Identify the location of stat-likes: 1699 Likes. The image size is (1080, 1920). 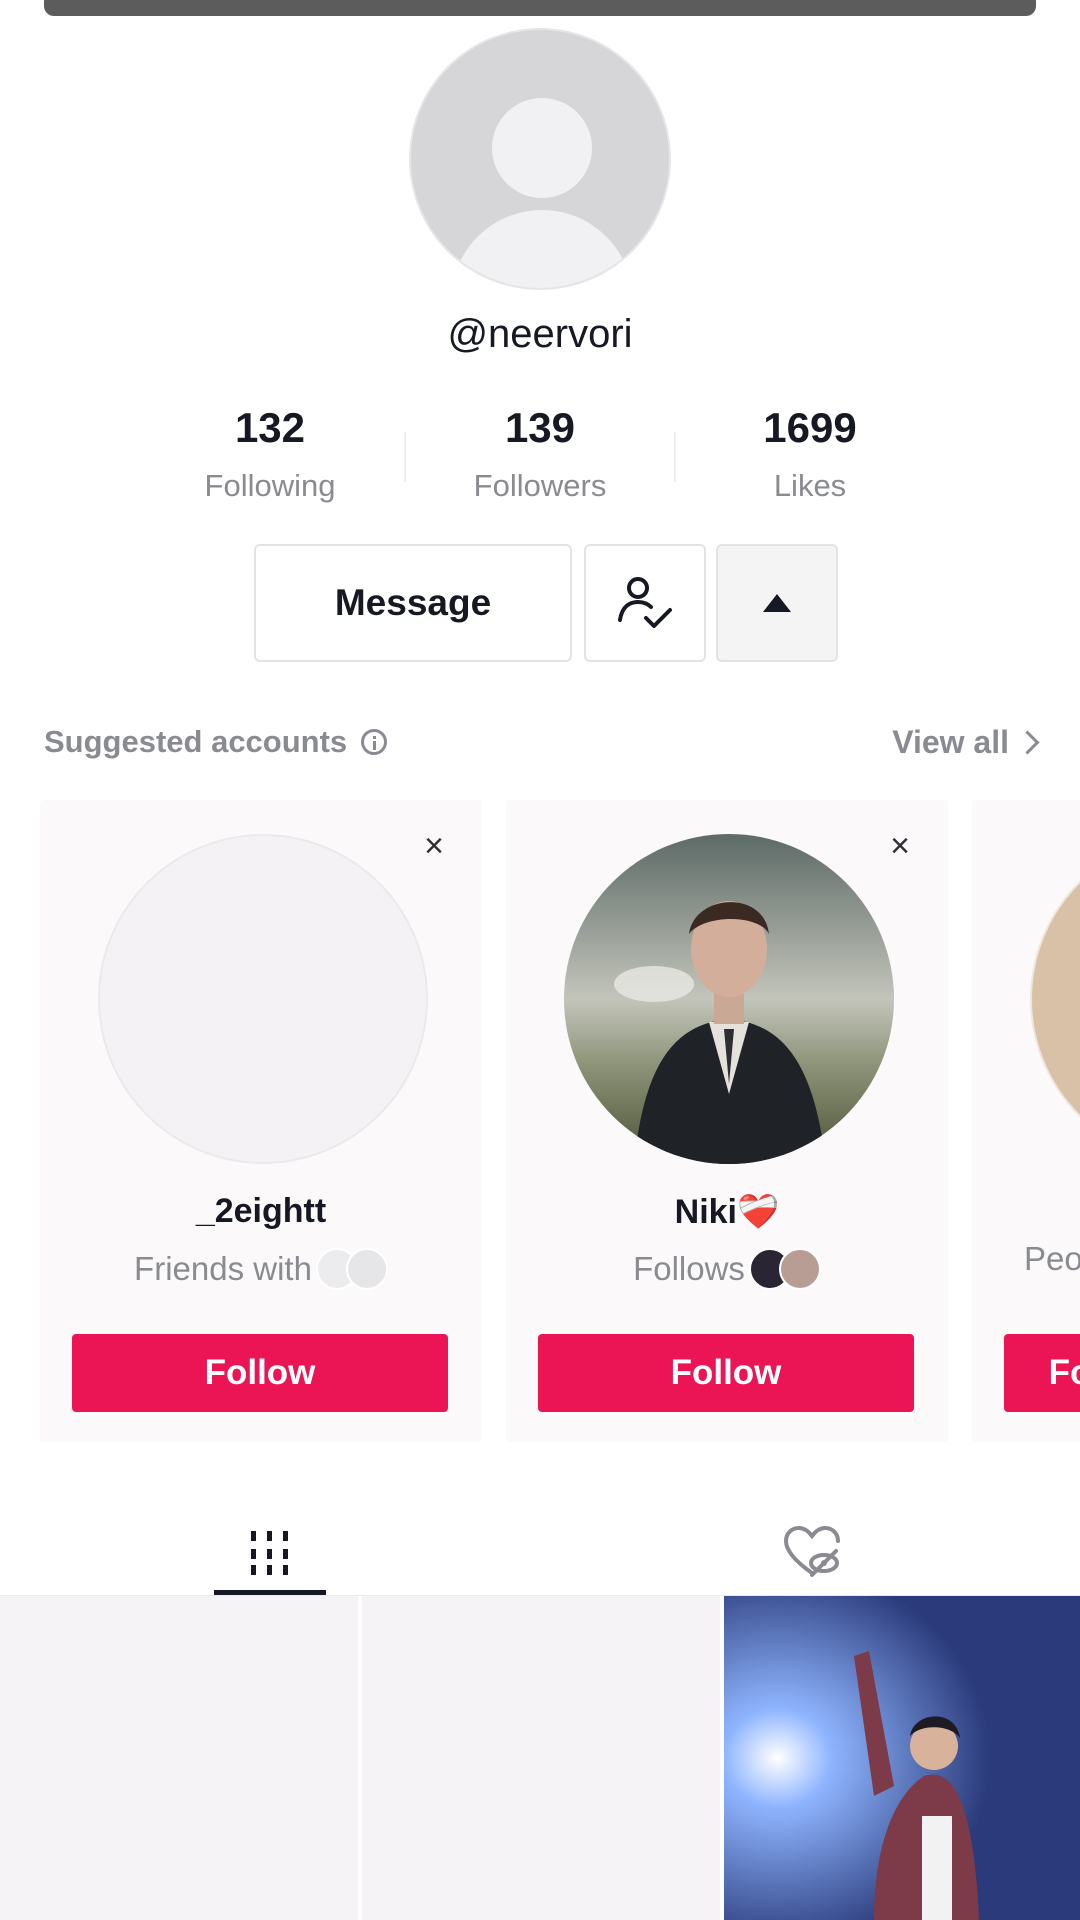
(810, 454).